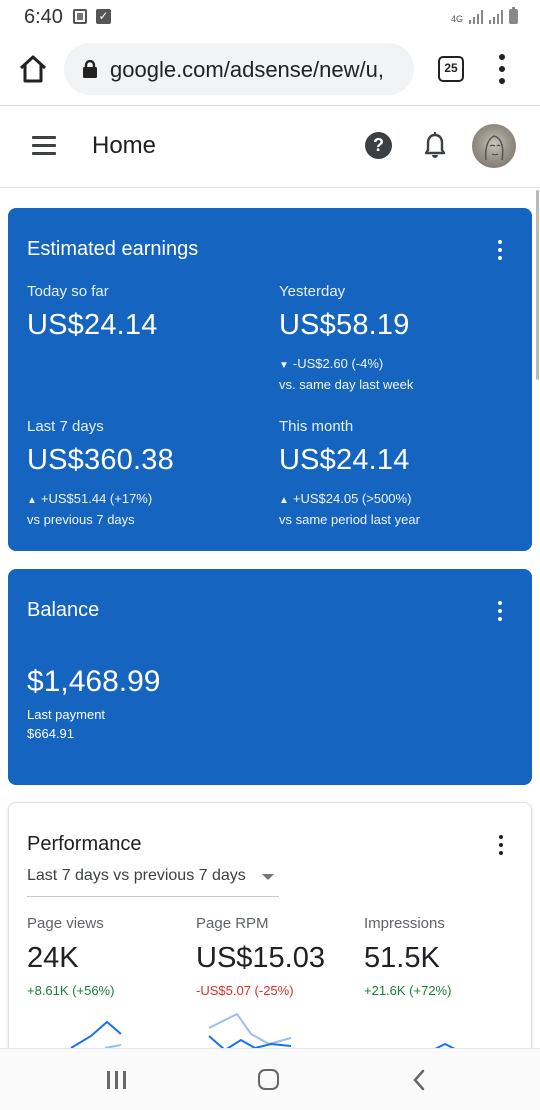 The width and height of the screenshot is (540, 1110). What do you see at coordinates (284, 365) in the screenshot?
I see `down-arrow-icon: ▼` at bounding box center [284, 365].